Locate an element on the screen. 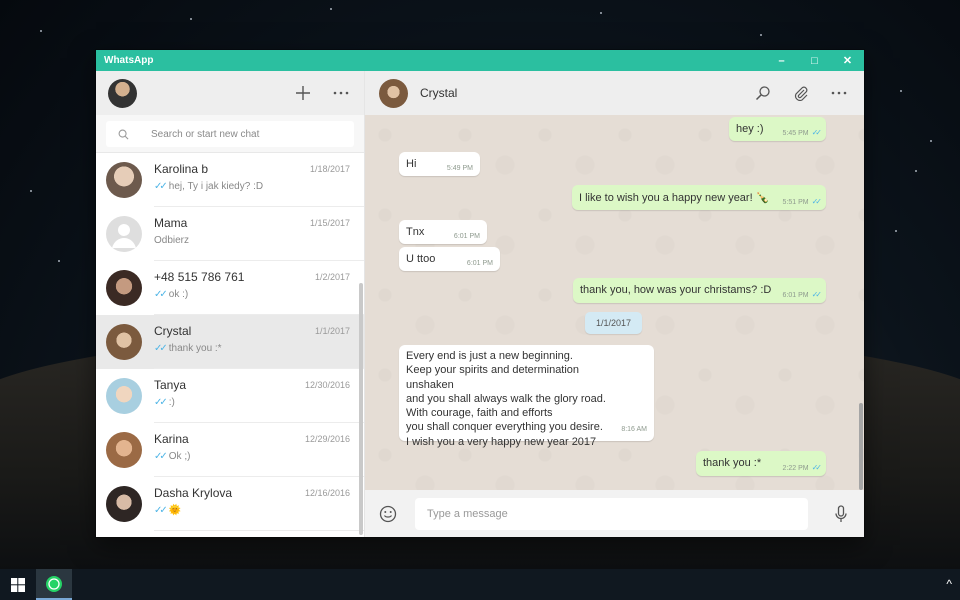 The height and width of the screenshot is (600, 960). chat-preview: Odbierz is located at coordinates (172, 240).